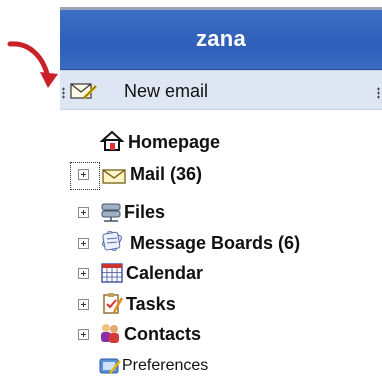 The height and width of the screenshot is (390, 382). What do you see at coordinates (112, 273) in the screenshot?
I see `calendar-icon` at bounding box center [112, 273].